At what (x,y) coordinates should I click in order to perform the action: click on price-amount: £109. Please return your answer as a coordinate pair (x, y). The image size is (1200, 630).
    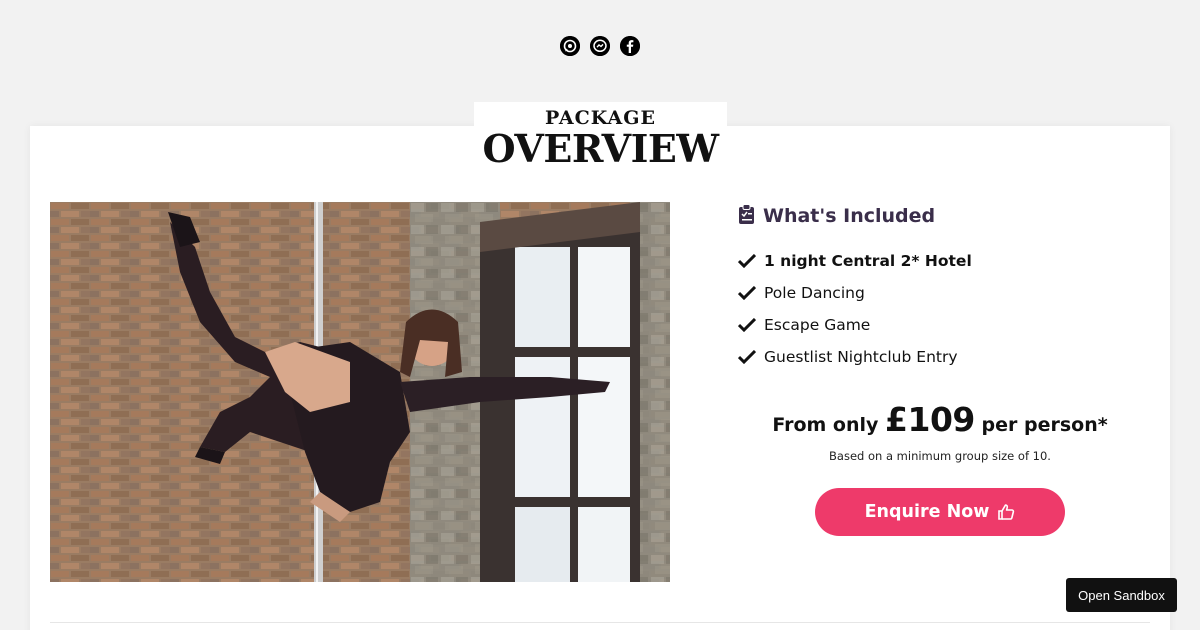
    Looking at the image, I should click on (930, 419).